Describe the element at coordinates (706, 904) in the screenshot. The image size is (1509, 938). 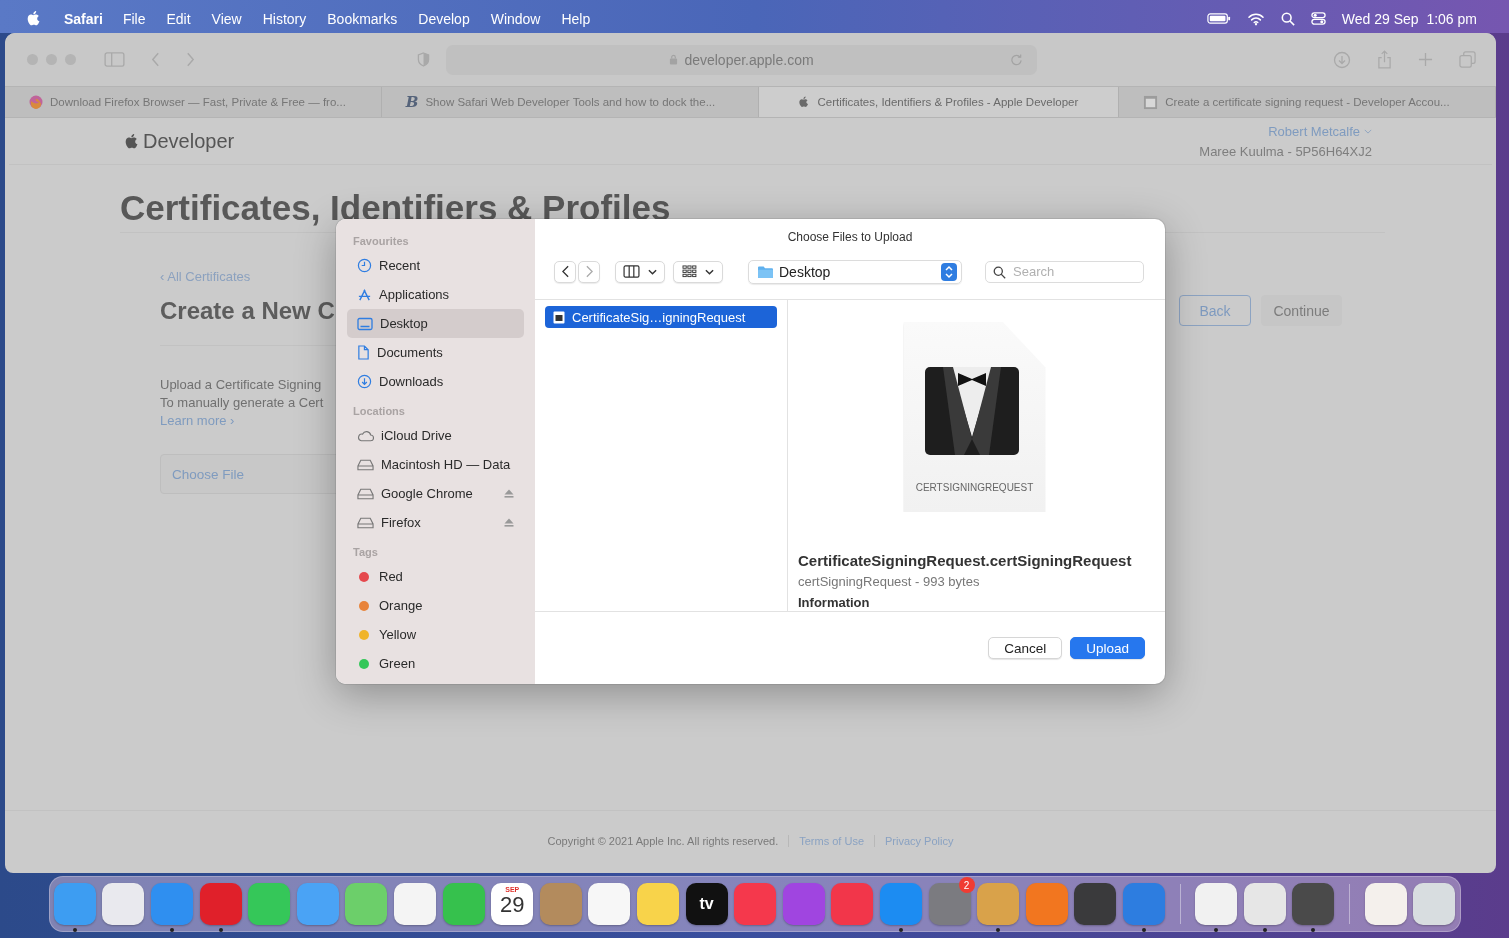
I see `app-icon: tv` at that location.